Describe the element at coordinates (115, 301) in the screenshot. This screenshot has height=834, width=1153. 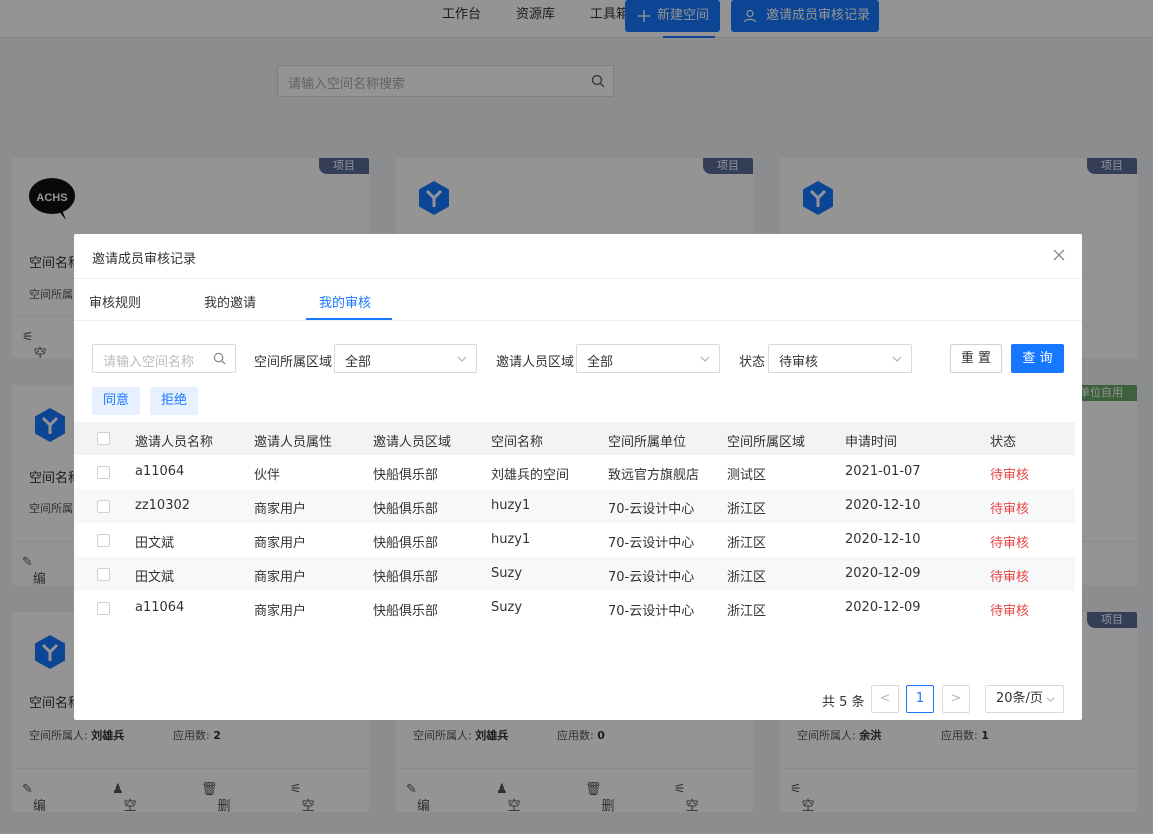
I see `tab-review-rules: 审核规则` at that location.